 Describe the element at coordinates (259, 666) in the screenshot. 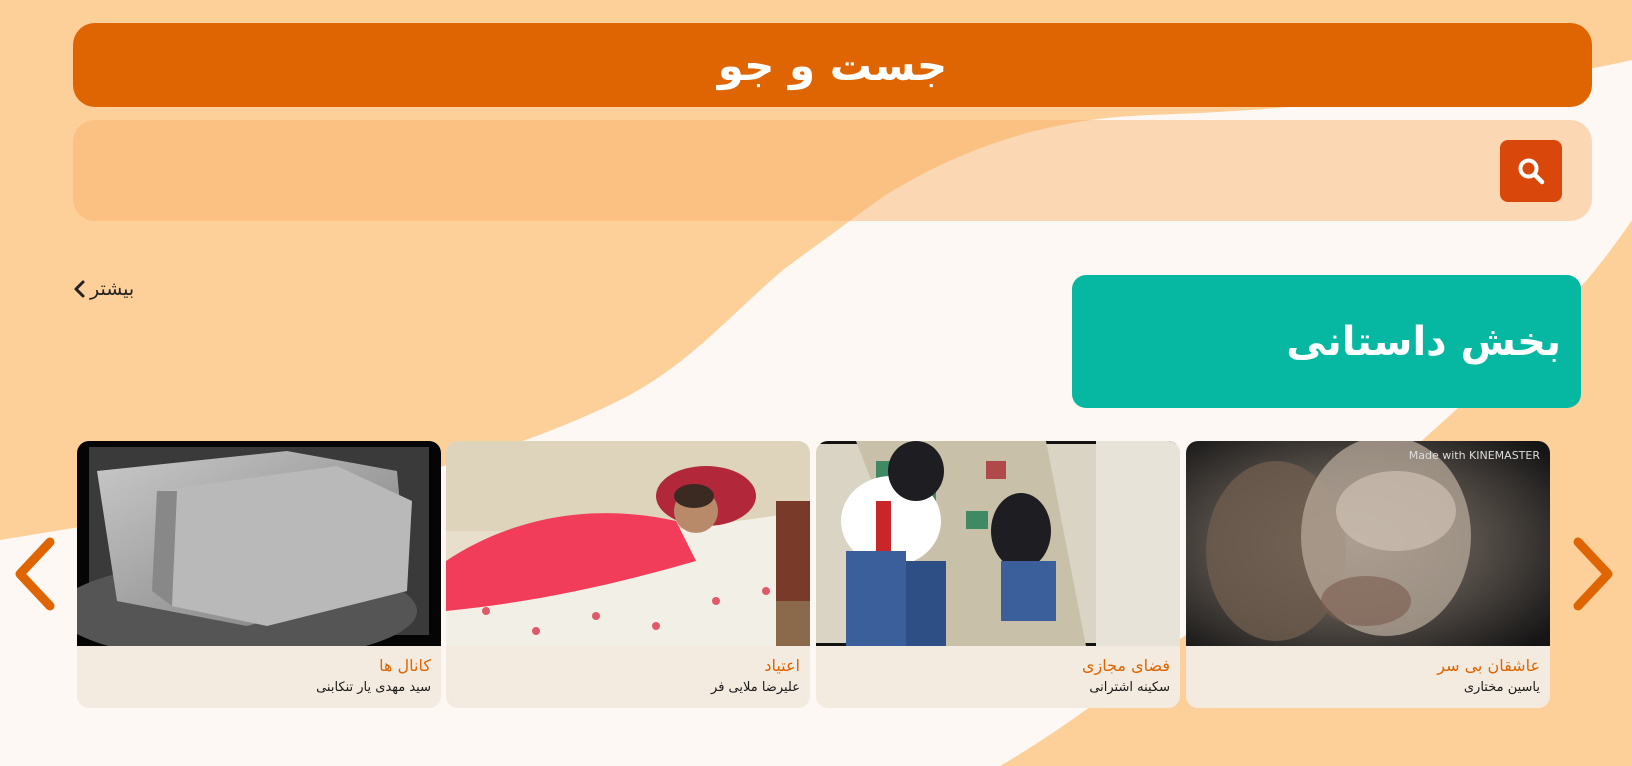

I see `card-title: کانال ها` at that location.